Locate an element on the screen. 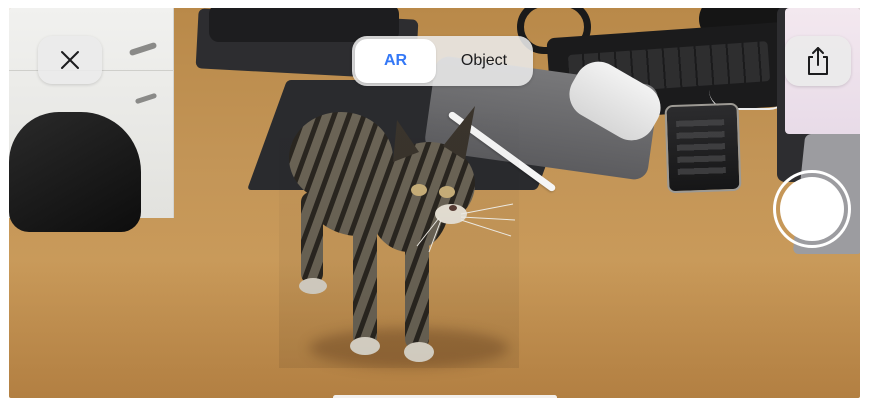 The image size is (869, 406). shutter-button is located at coordinates (812, 209).